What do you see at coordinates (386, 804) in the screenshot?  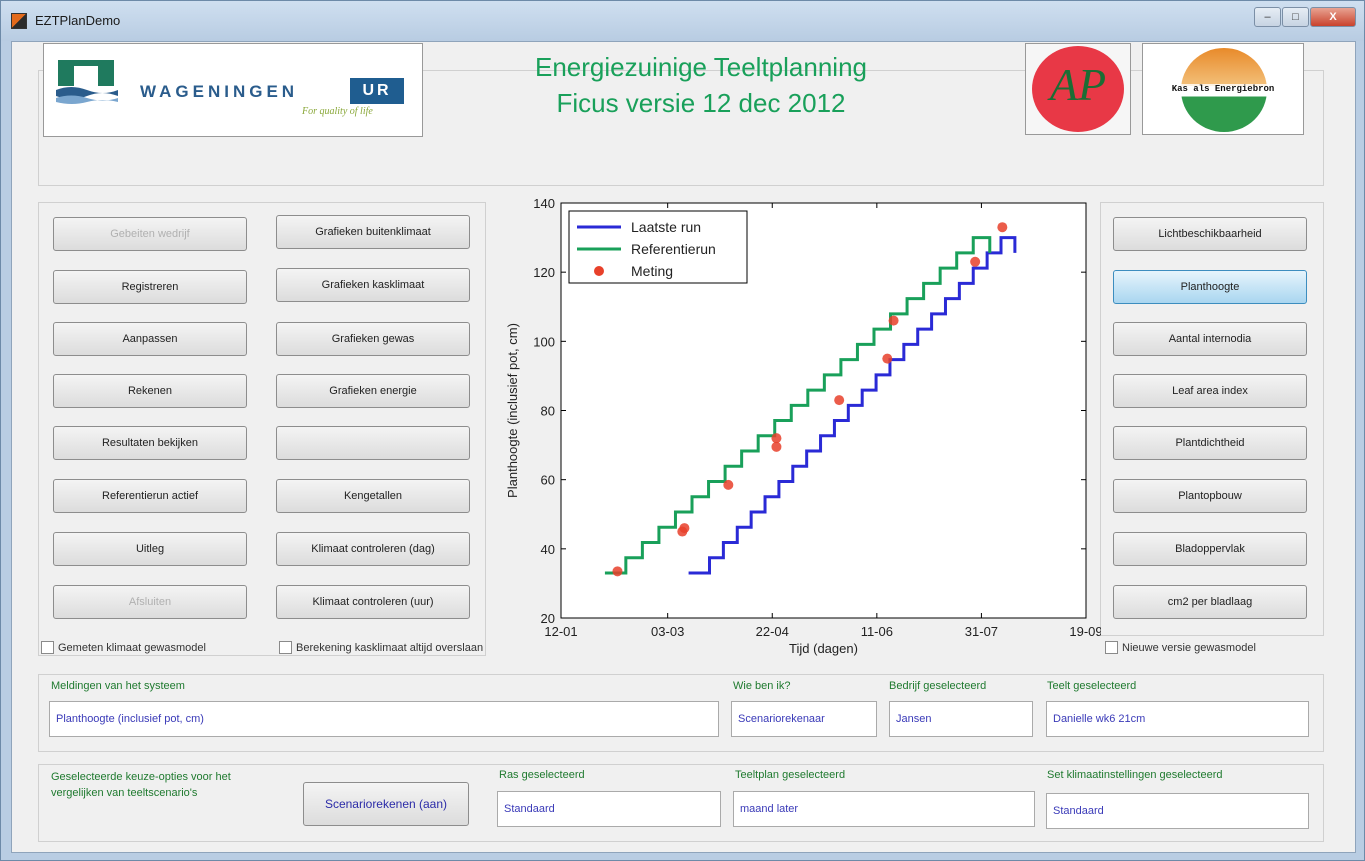 I see `scenariorekenen-button: Scenariorekenen (aan)` at bounding box center [386, 804].